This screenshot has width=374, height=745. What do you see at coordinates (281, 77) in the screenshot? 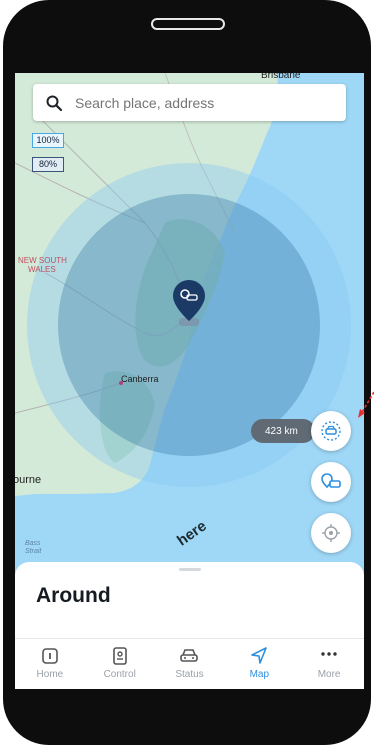
I see `map-label-brisbane: Brisbane` at bounding box center [281, 77].